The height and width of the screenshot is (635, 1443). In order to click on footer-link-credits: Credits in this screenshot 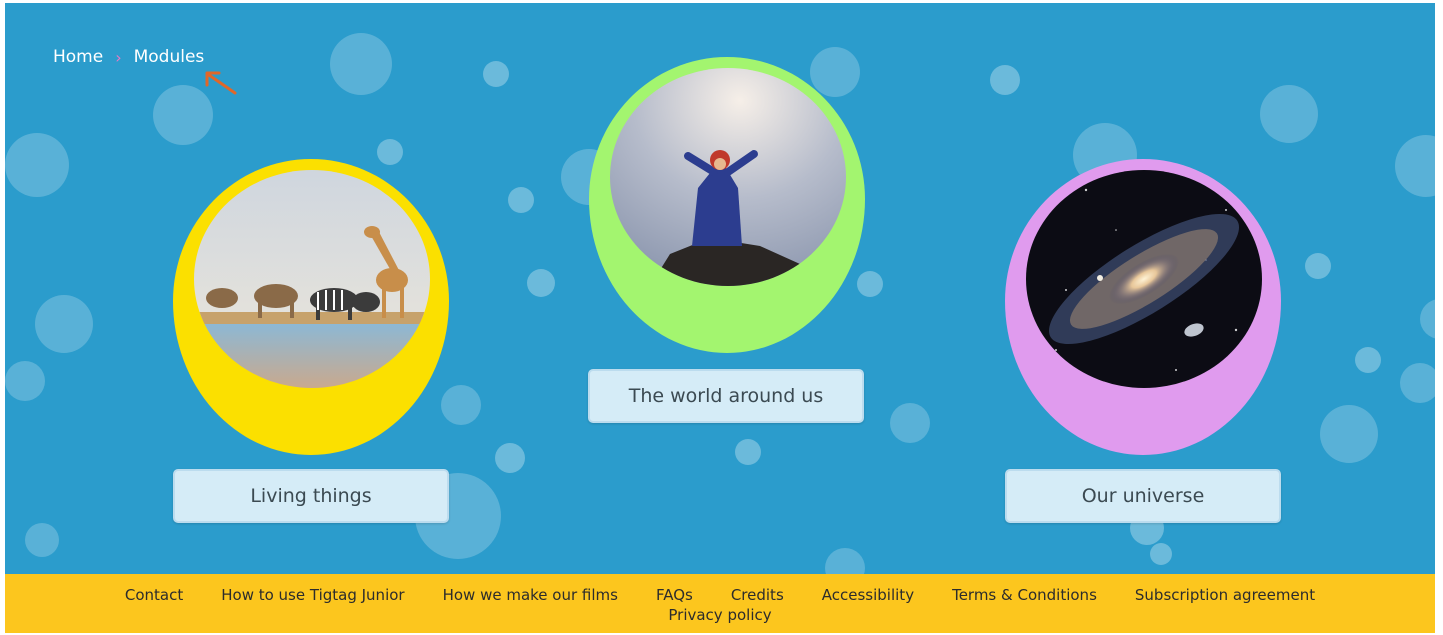, I will do `click(757, 595)`.